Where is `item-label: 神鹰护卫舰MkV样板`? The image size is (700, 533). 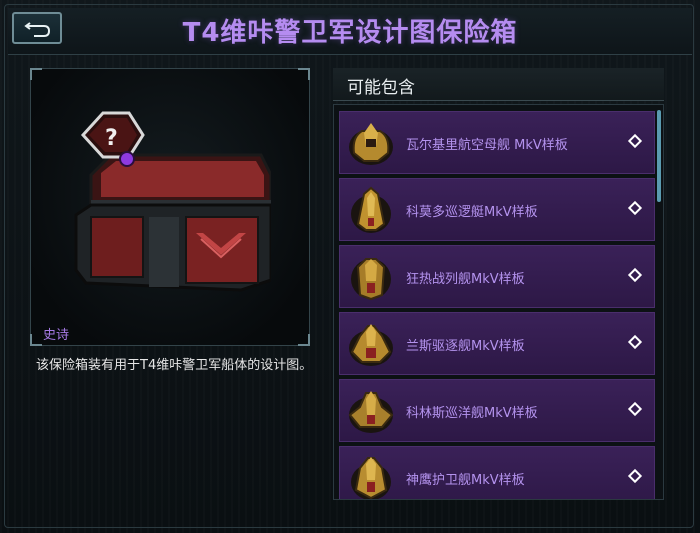
item-label: 神鹰护卫舰MkV样板 is located at coordinates (465, 480).